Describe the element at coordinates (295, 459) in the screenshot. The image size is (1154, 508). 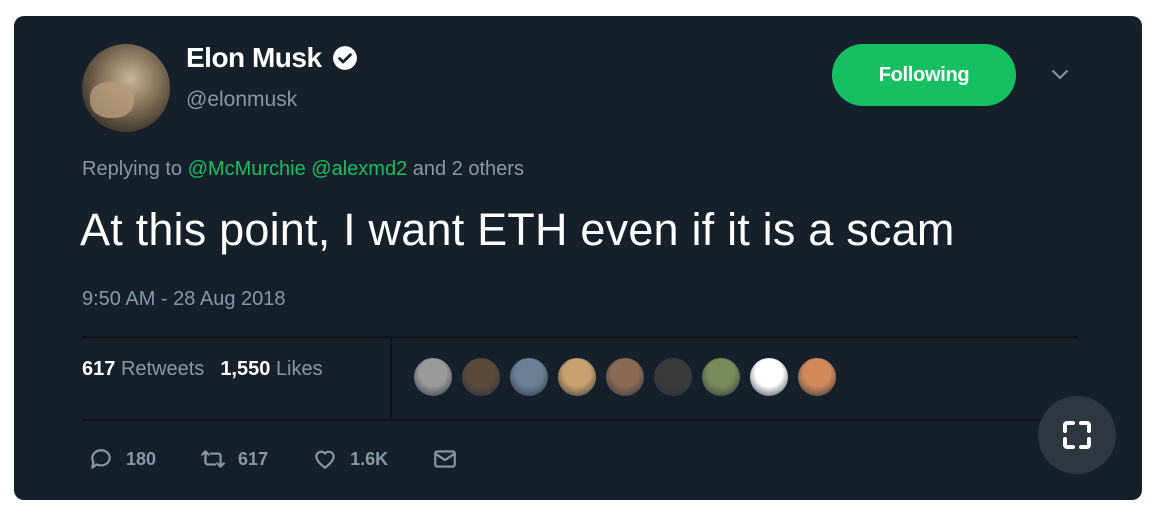
I see `tweet-actions: 180 617 1.6K` at that location.